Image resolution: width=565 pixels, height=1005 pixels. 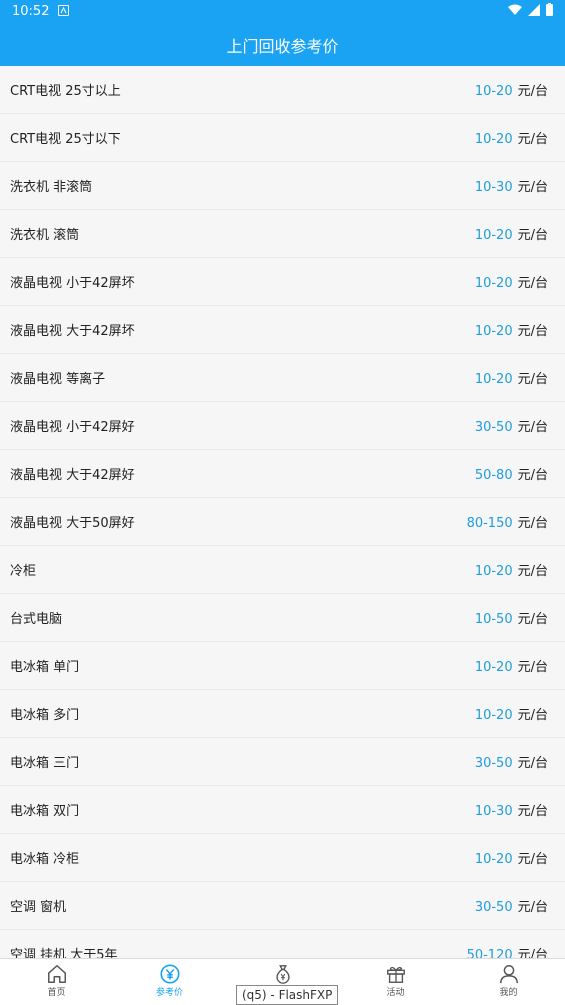 What do you see at coordinates (282, 474) in the screenshot?
I see `list-item: 液晶电视 大于42屏好 50-80 元/台` at bounding box center [282, 474].